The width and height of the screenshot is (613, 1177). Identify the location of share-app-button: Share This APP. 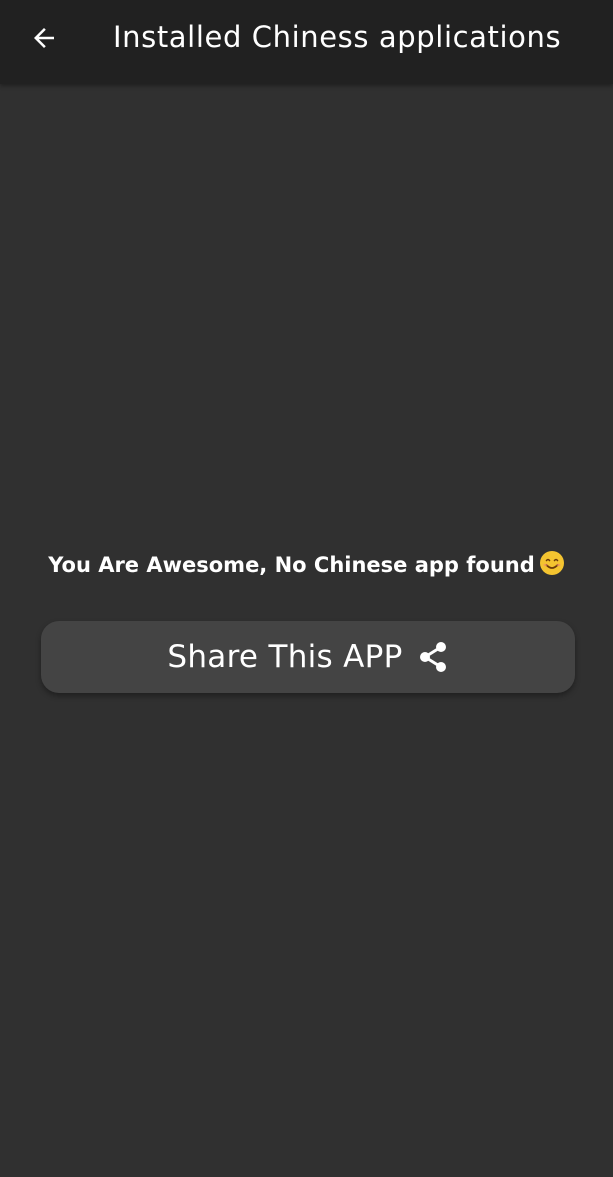
(308, 657).